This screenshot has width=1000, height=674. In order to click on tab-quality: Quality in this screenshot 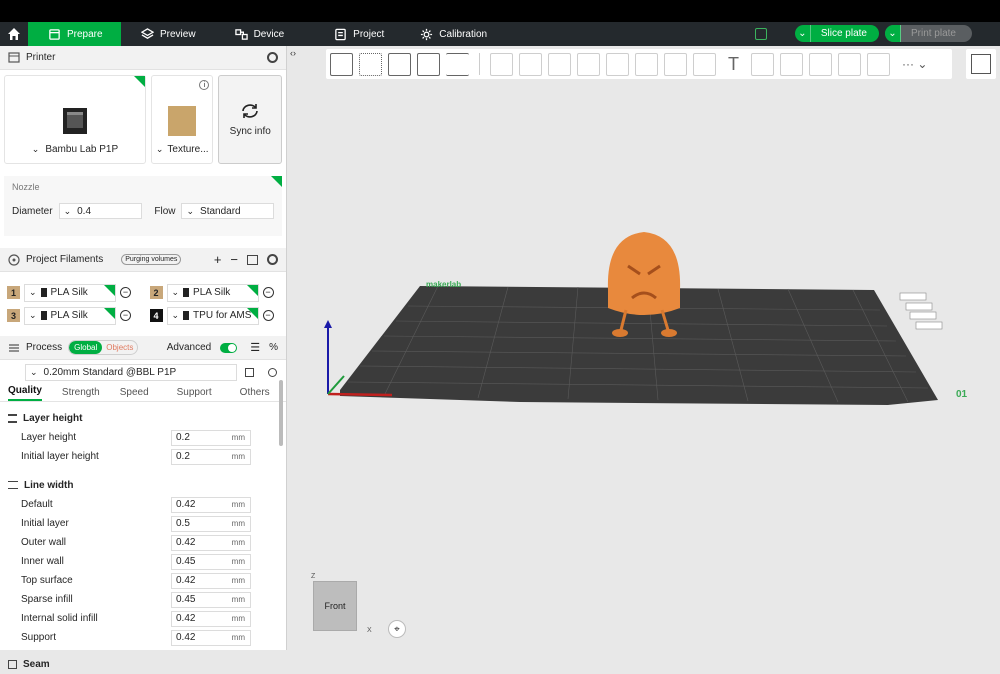, I will do `click(25, 393)`.